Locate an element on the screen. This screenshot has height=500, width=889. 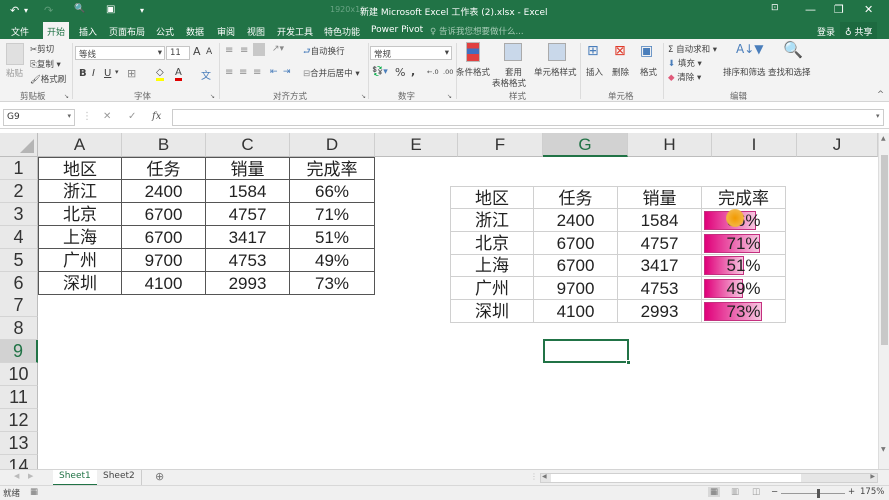
minimize-button: — is located at coordinates (810, 9).